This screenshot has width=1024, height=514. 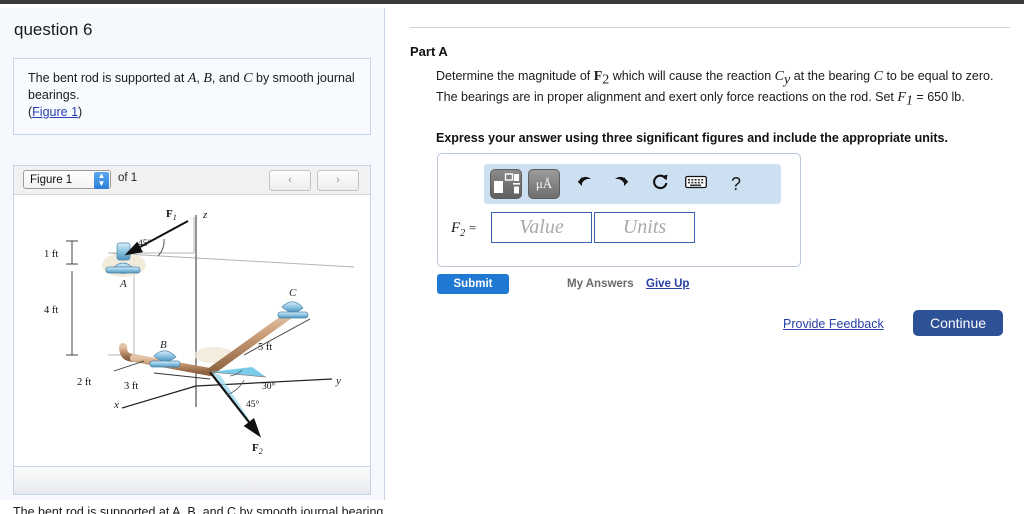 I want to click on statement-text-pre: The bent rod is supported at, so click(x=108, y=78).